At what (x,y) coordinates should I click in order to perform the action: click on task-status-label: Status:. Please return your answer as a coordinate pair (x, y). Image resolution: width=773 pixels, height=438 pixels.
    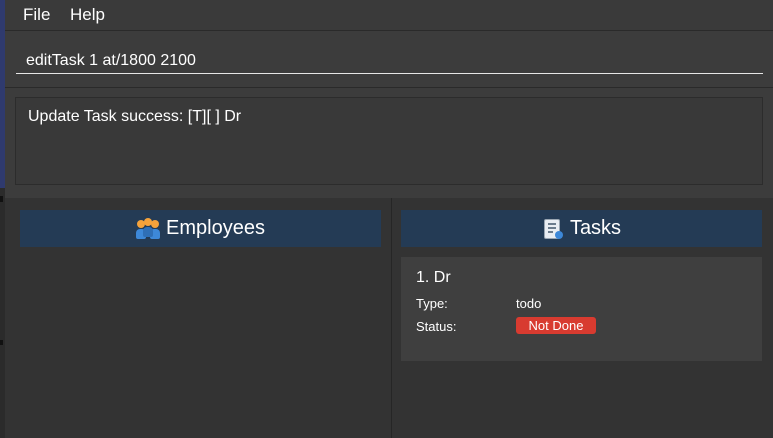
    Looking at the image, I should click on (436, 326).